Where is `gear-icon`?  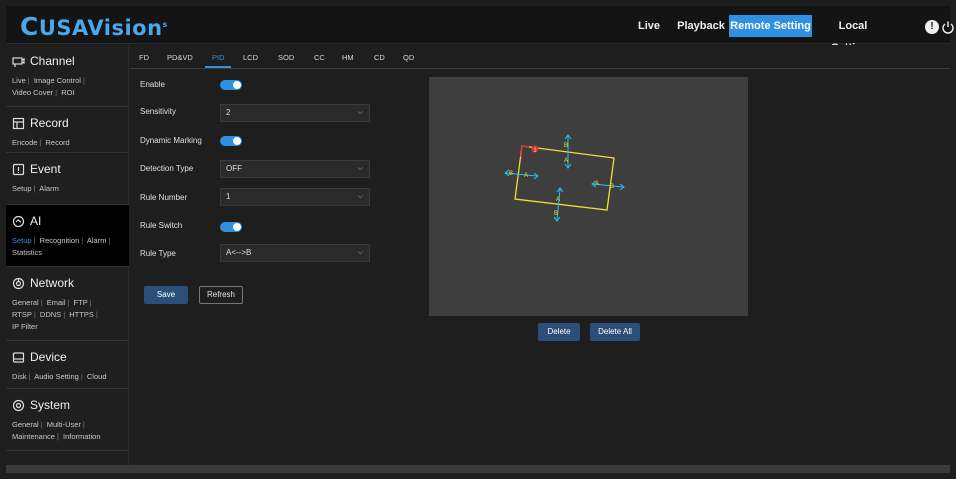
gear-icon is located at coordinates (18, 405).